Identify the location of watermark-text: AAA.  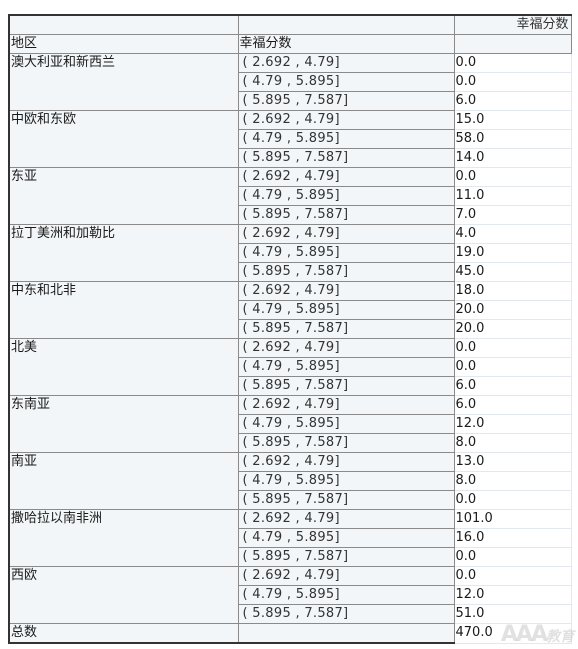
(524, 634).